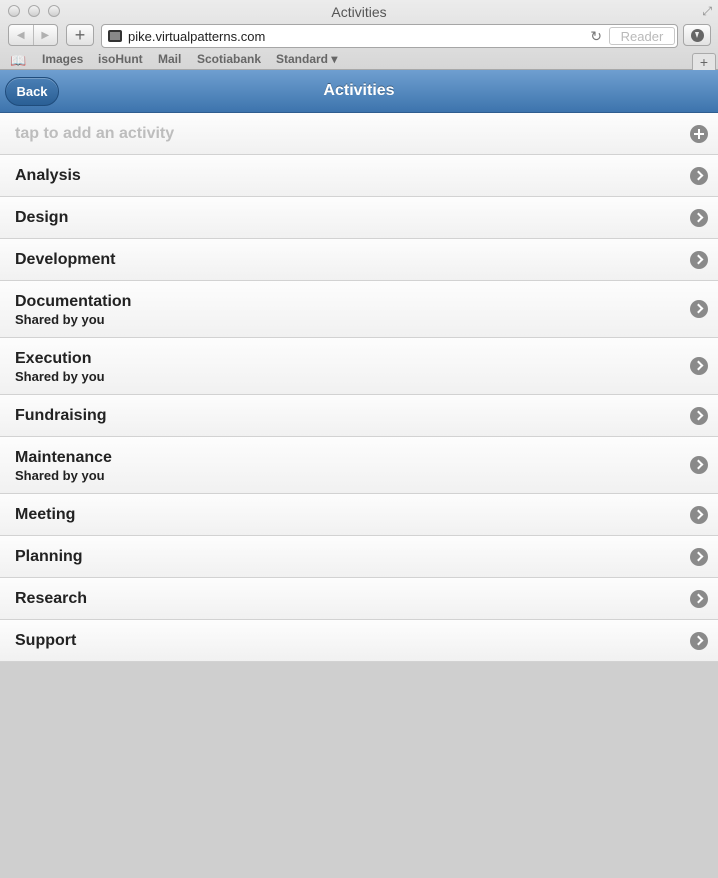  I want to click on add-circle-icon, so click(699, 134).